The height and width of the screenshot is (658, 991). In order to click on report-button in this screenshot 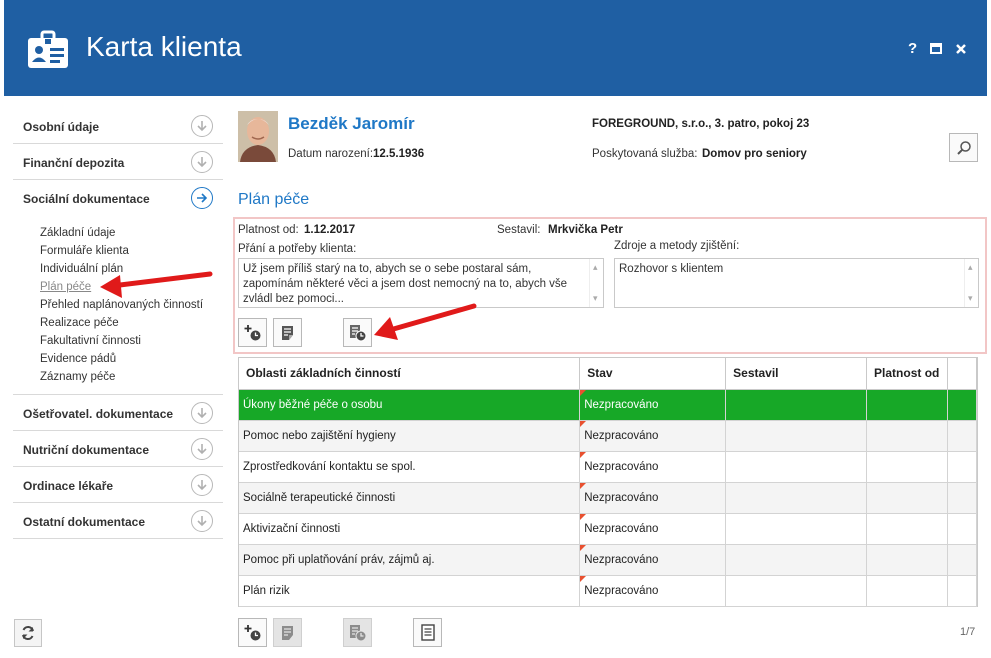, I will do `click(427, 632)`.